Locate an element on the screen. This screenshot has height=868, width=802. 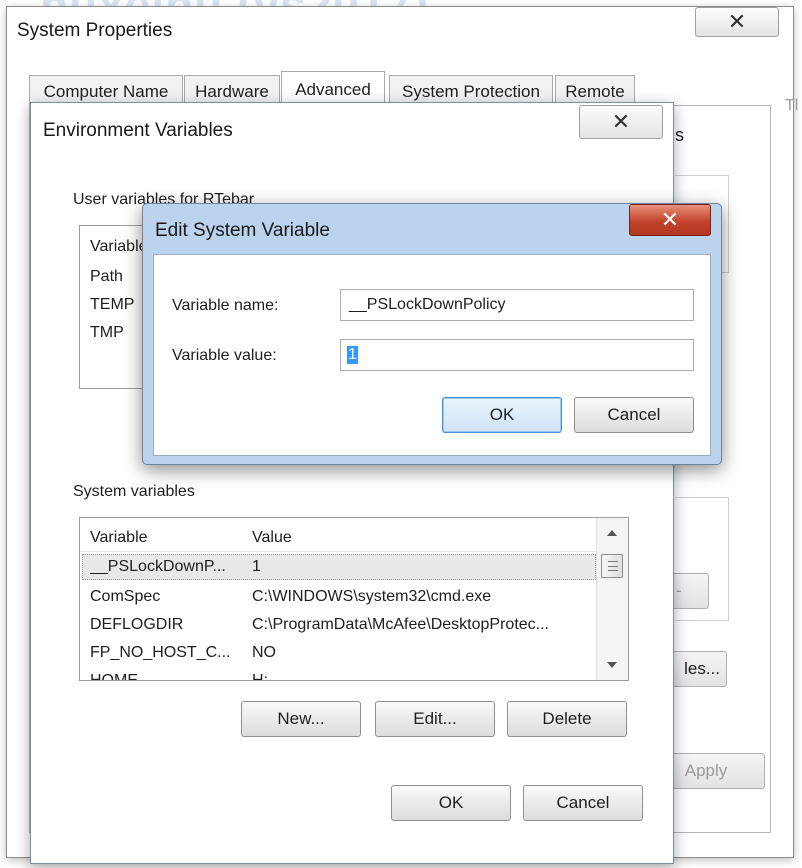
variable-value-field: 1 is located at coordinates (517, 355).